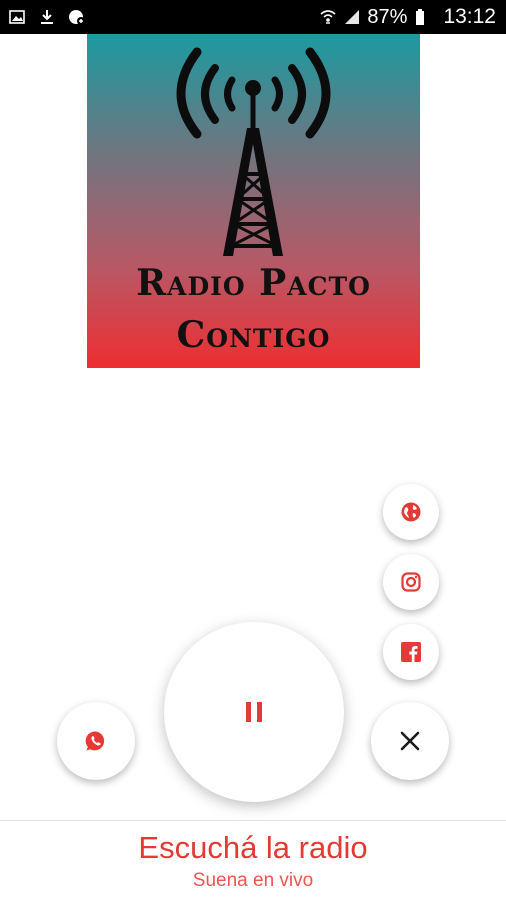  Describe the element at coordinates (253, 820) in the screenshot. I see `divider` at that location.